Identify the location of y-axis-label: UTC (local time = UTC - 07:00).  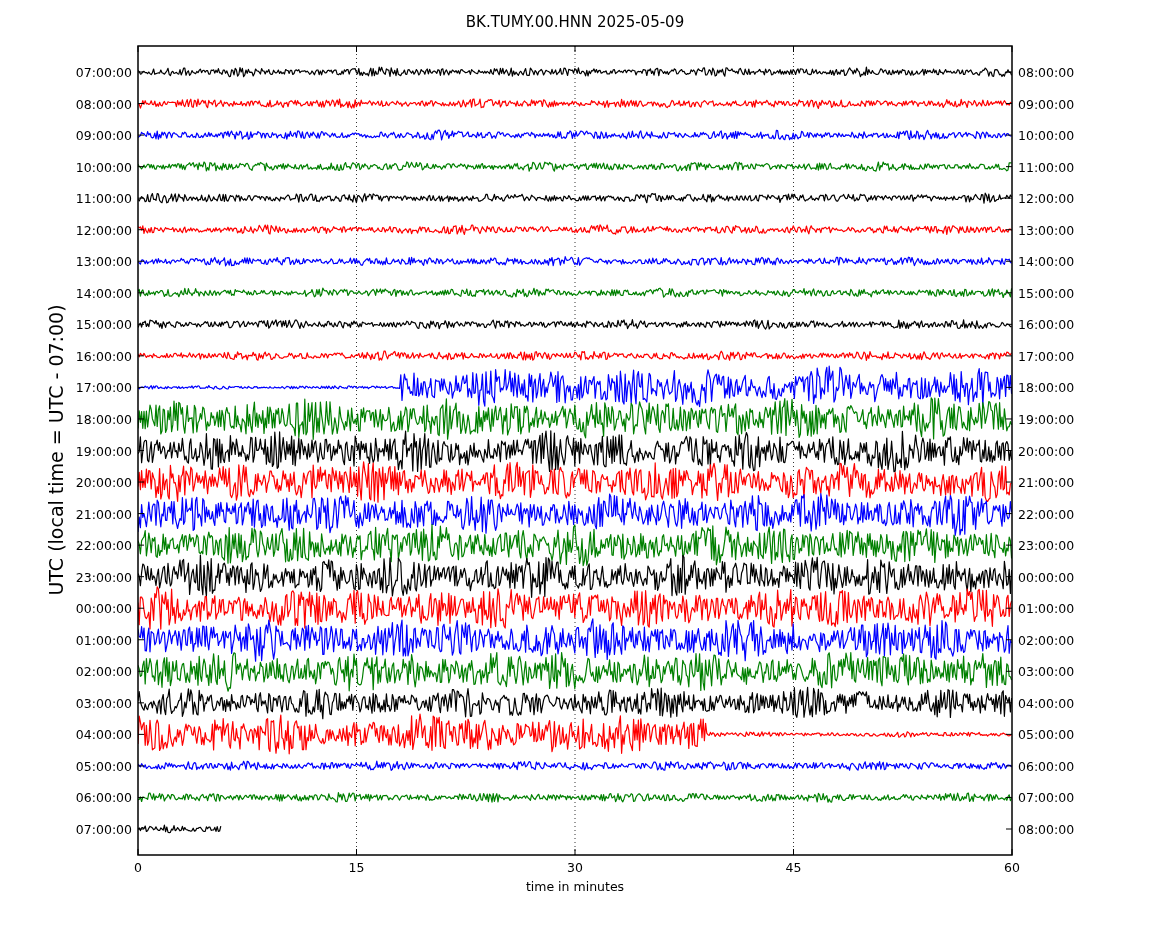
(56, 450).